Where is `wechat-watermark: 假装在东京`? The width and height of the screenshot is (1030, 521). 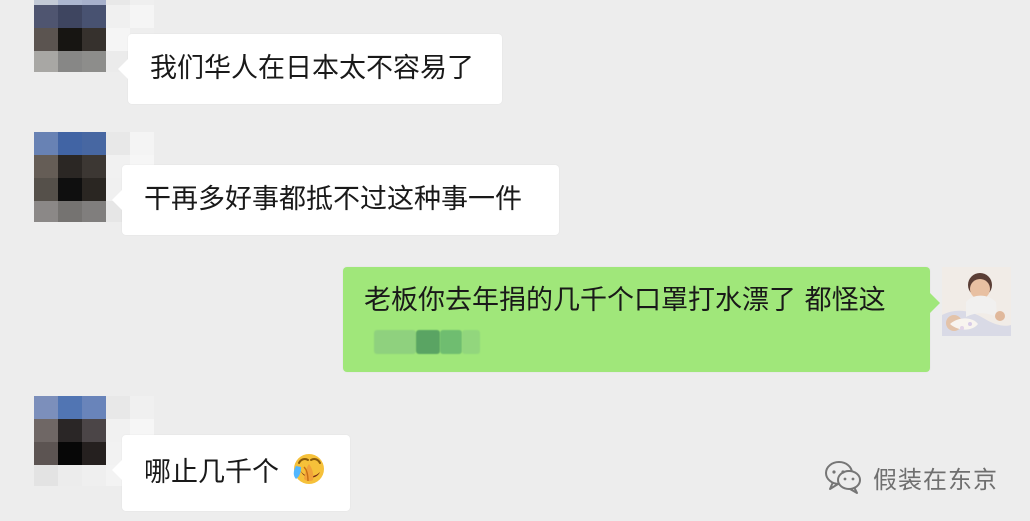 wechat-watermark: 假装在东京 is located at coordinates (910, 477).